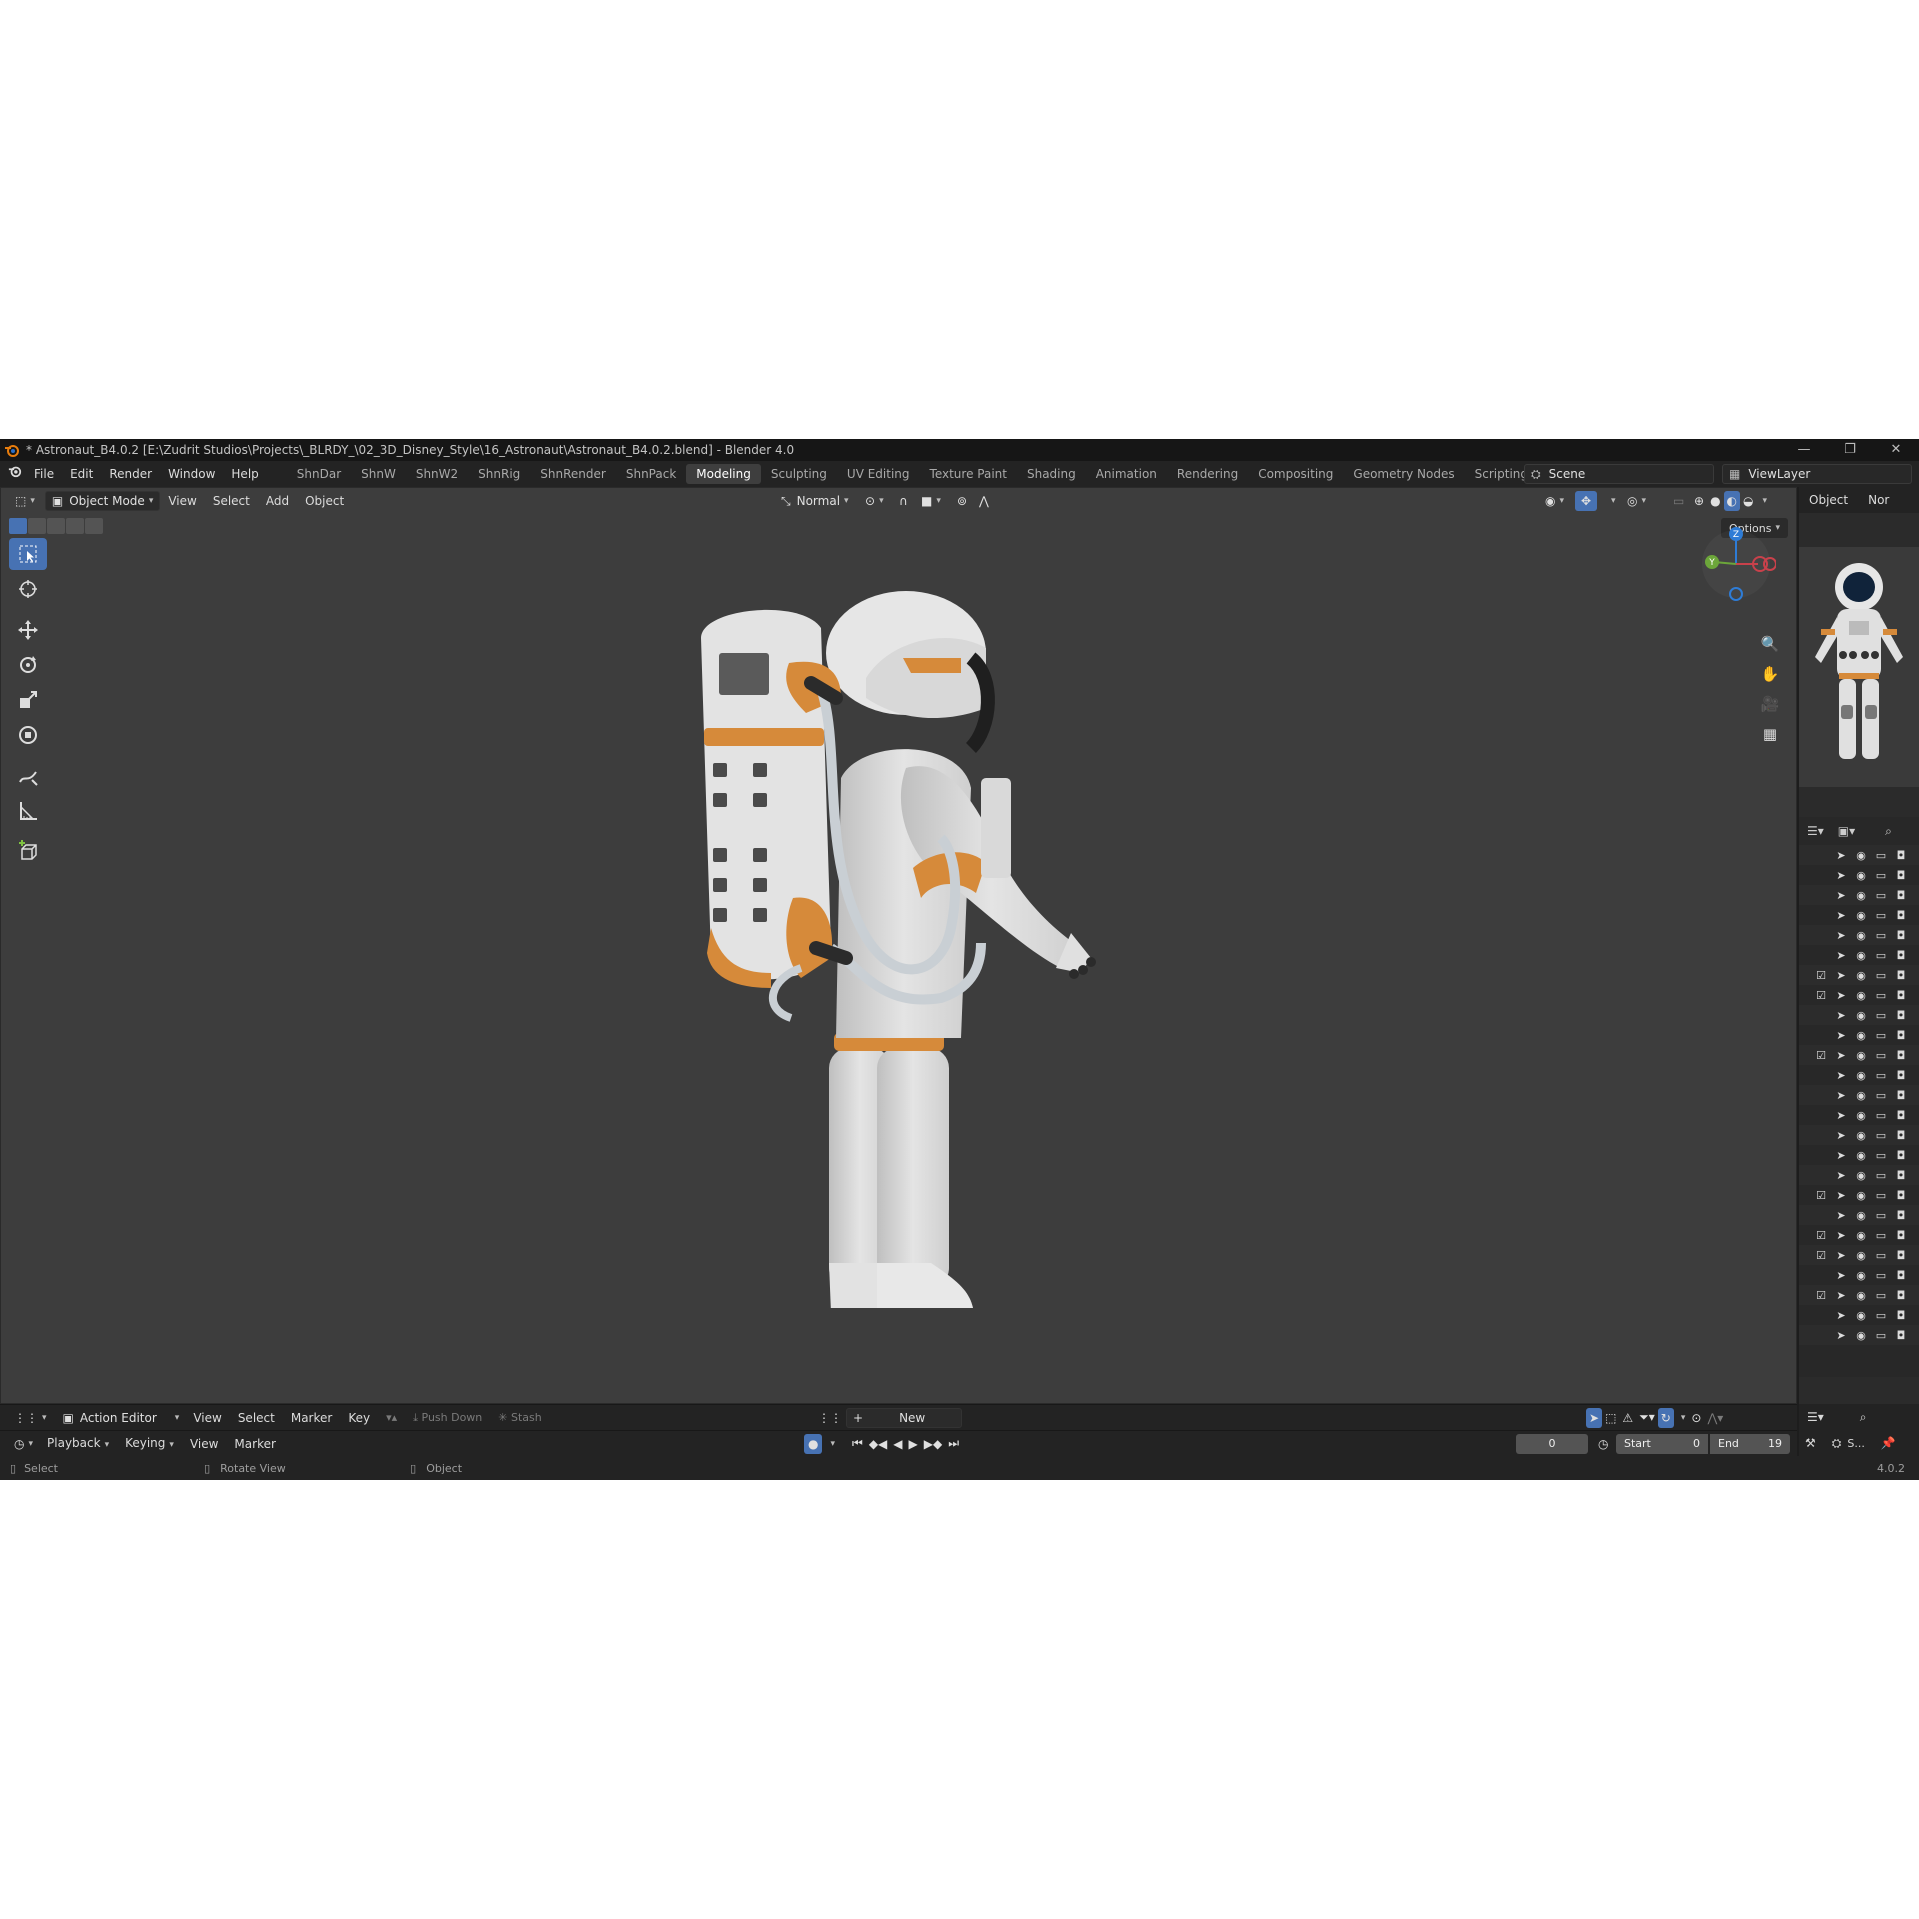 Image resolution: width=1919 pixels, height=1919 pixels. What do you see at coordinates (1748, 501) in the screenshot?
I see `rendered-shading-icon: ◒` at bounding box center [1748, 501].